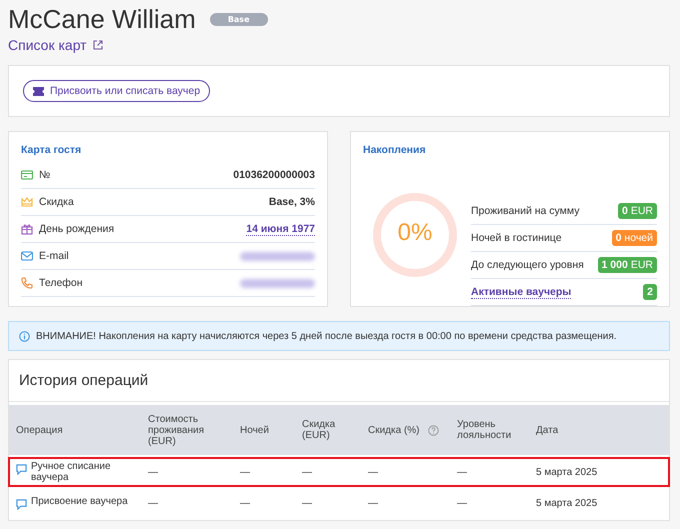 This screenshot has width=680, height=529. Describe the element at coordinates (650, 292) in the screenshot. I see `stat-badge: 2` at that location.